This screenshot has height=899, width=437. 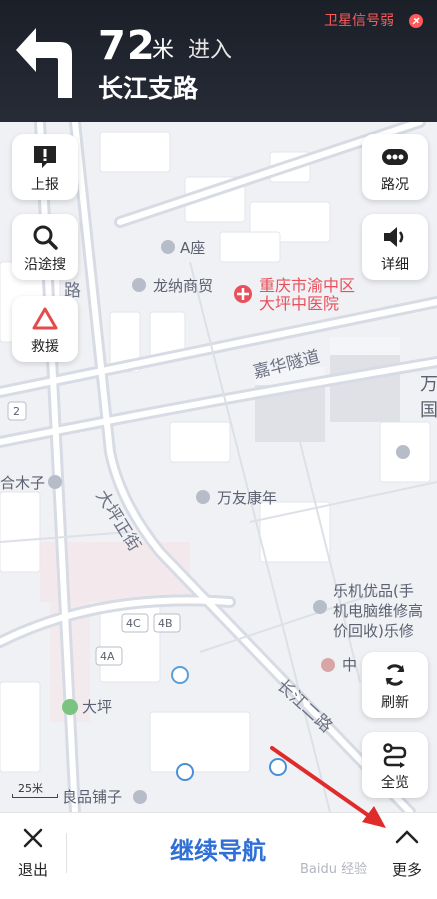 I want to click on poi-leji-line2: 机电脑维修高, so click(x=378, y=611).